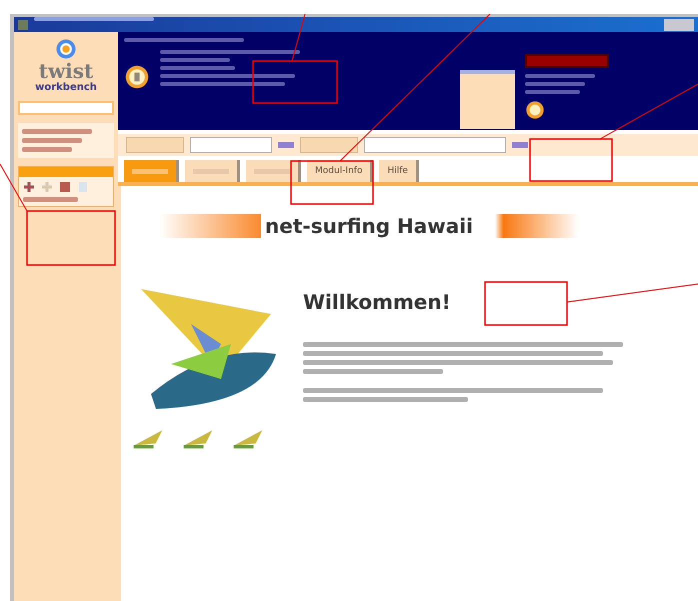 This screenshot has width=698, height=601. I want to click on tab: Hilfe, so click(399, 171).